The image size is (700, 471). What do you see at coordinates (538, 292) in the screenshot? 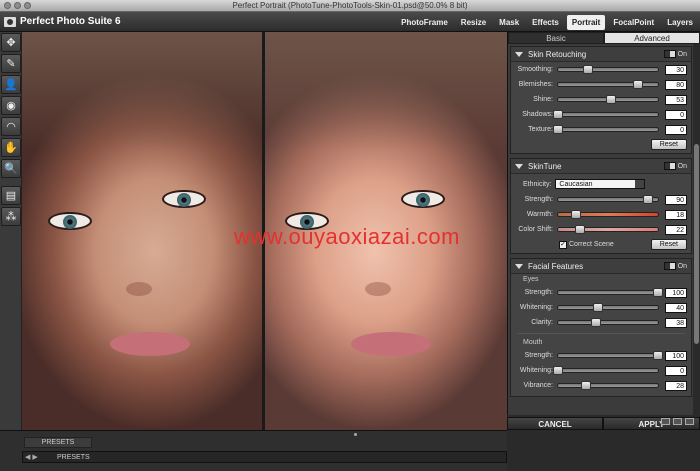
I see `slider-label: Strength:` at bounding box center [538, 292].